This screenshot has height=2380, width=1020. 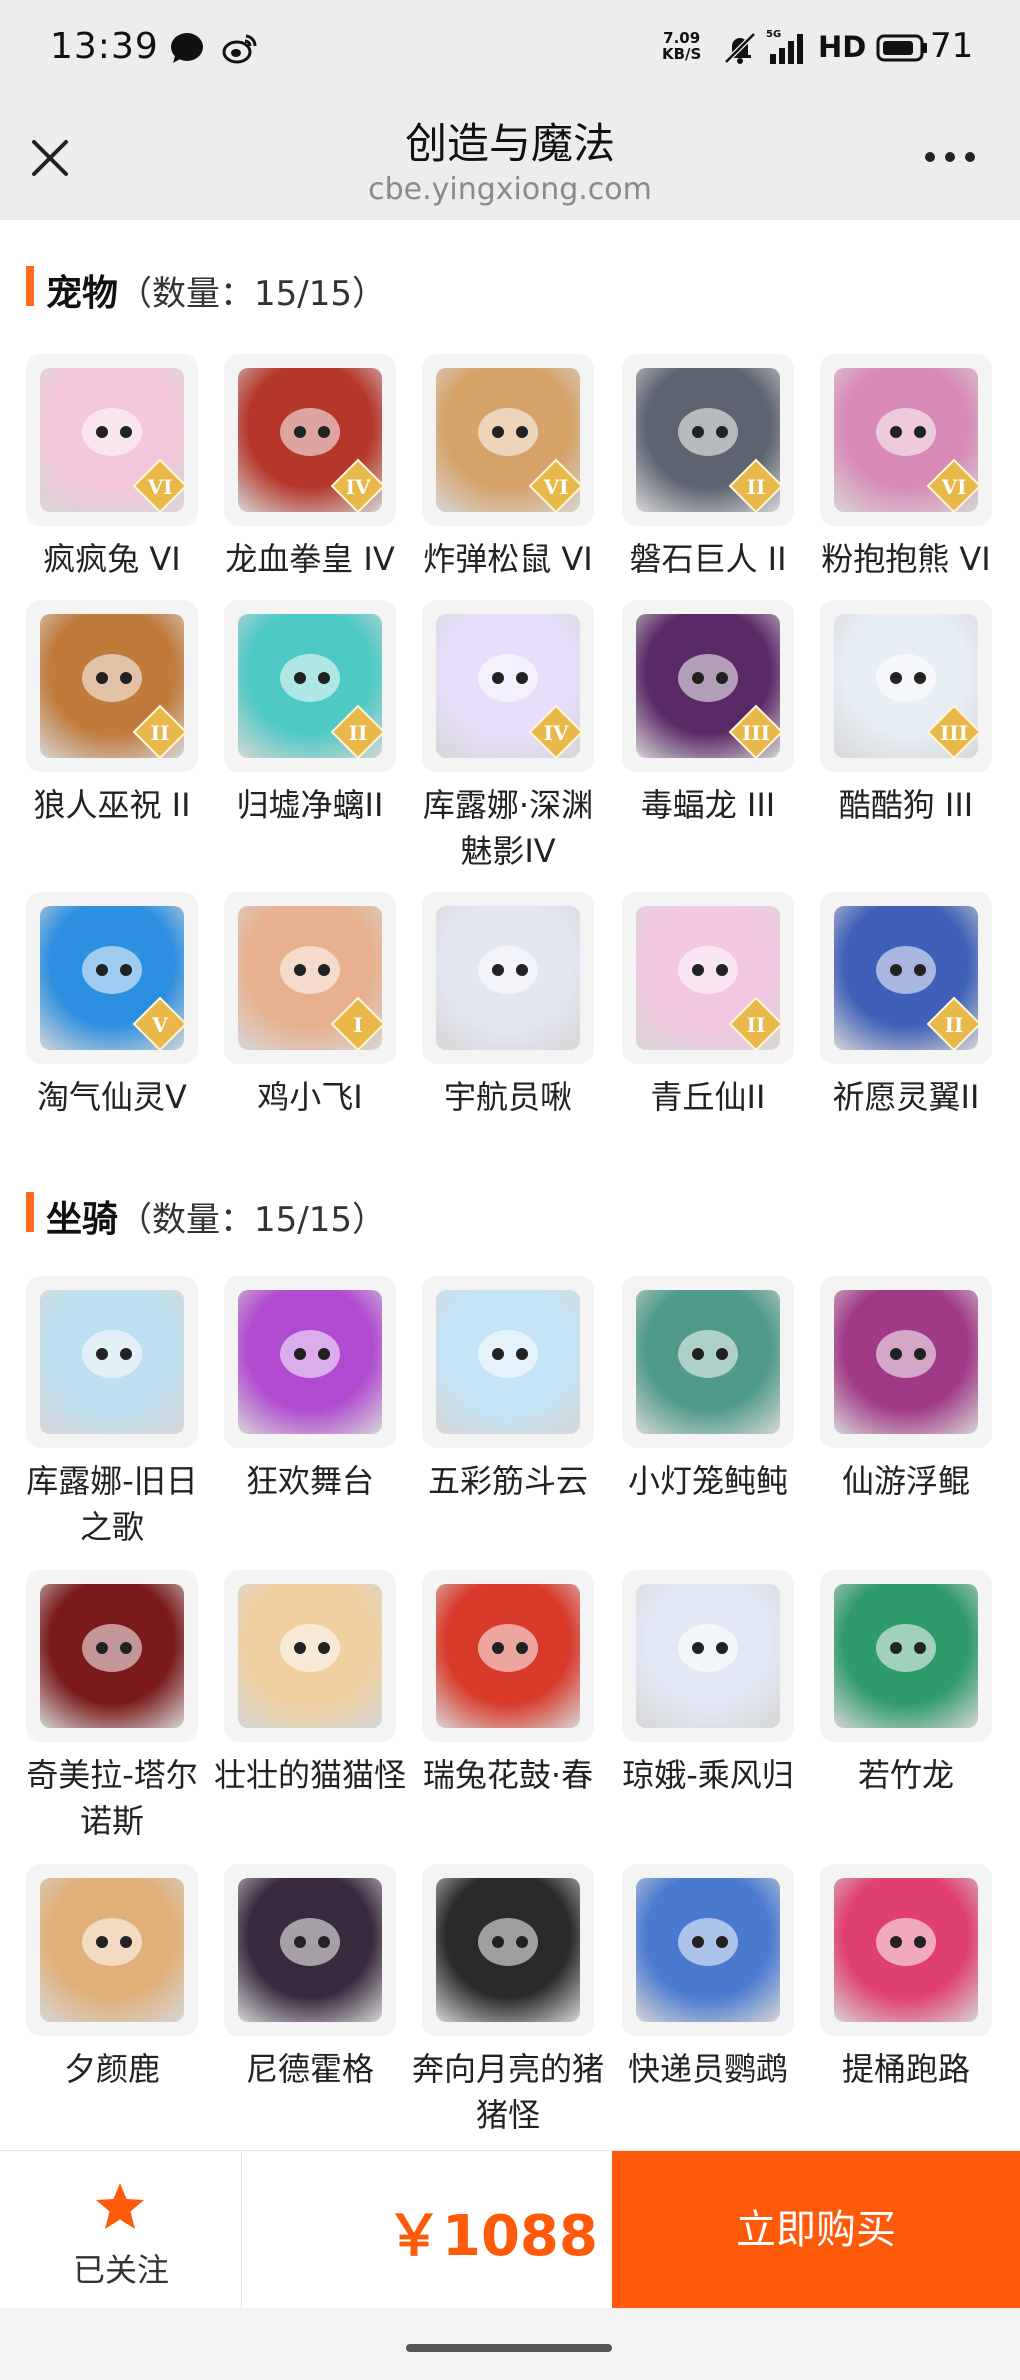 What do you see at coordinates (816, 2230) in the screenshot?
I see `buy-now-button: 立即购买` at bounding box center [816, 2230].